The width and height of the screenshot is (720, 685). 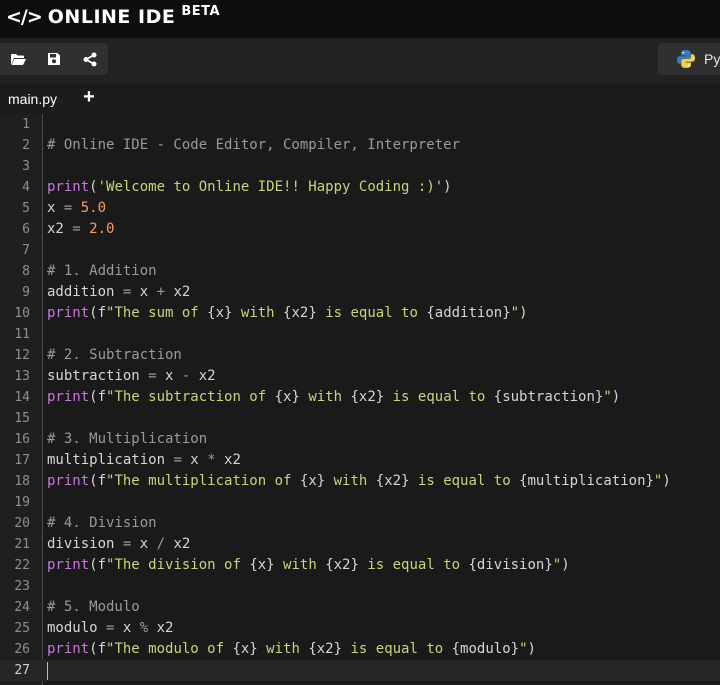 I want to click on code-text: multiplication = x * x2, so click(x=144, y=460).